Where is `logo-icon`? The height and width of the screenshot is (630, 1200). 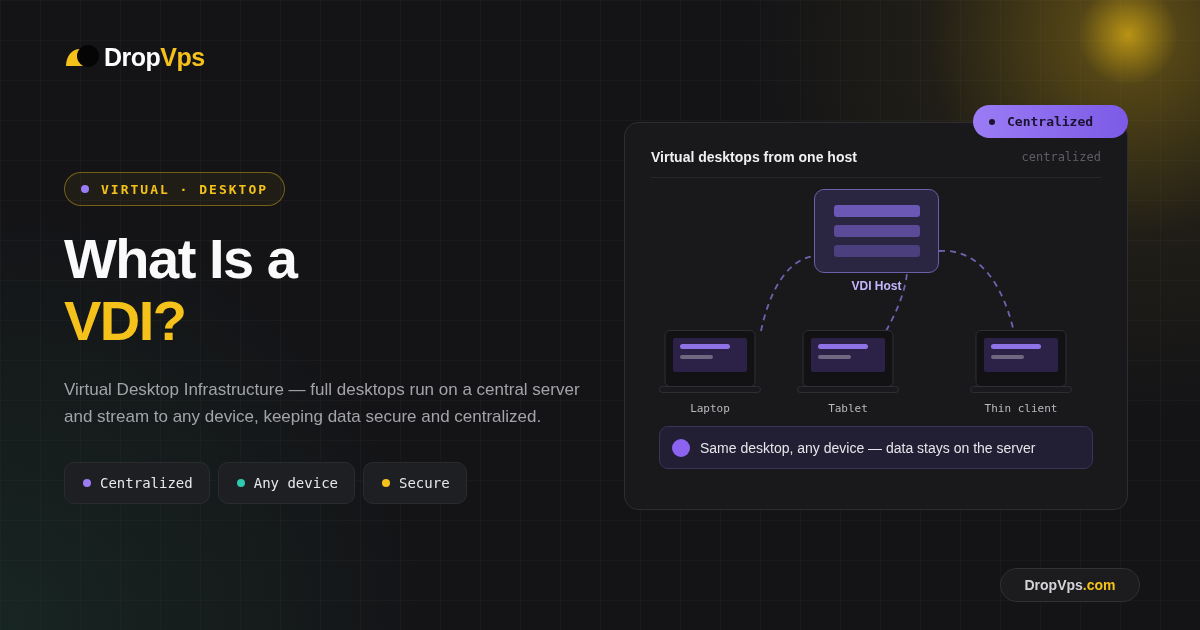
logo-icon is located at coordinates (82, 57).